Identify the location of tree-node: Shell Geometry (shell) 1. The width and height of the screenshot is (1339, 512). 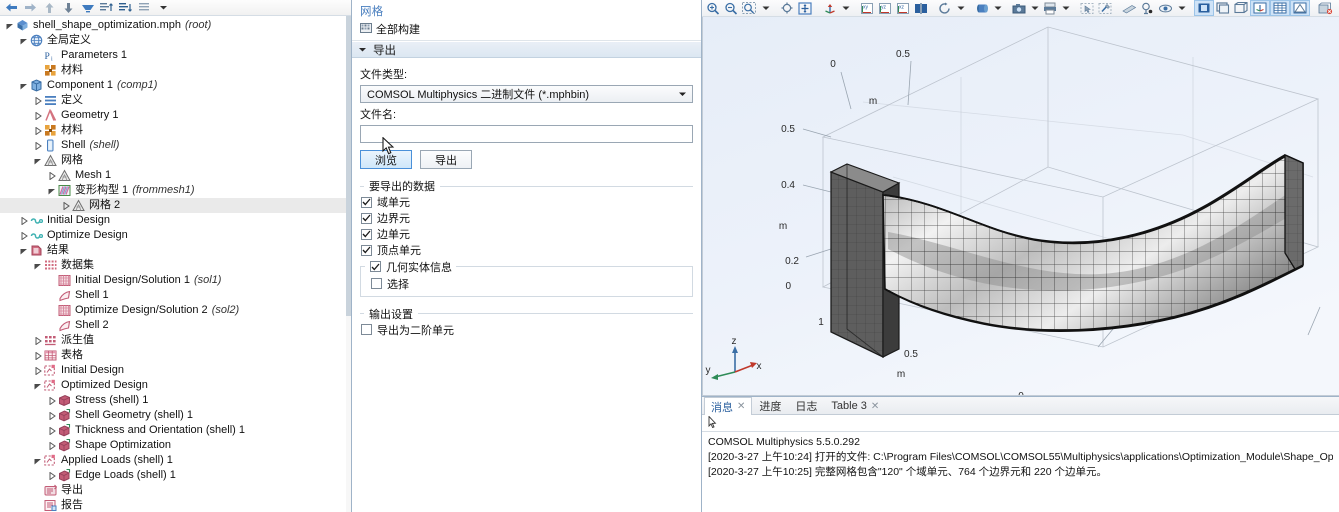
(175, 415).